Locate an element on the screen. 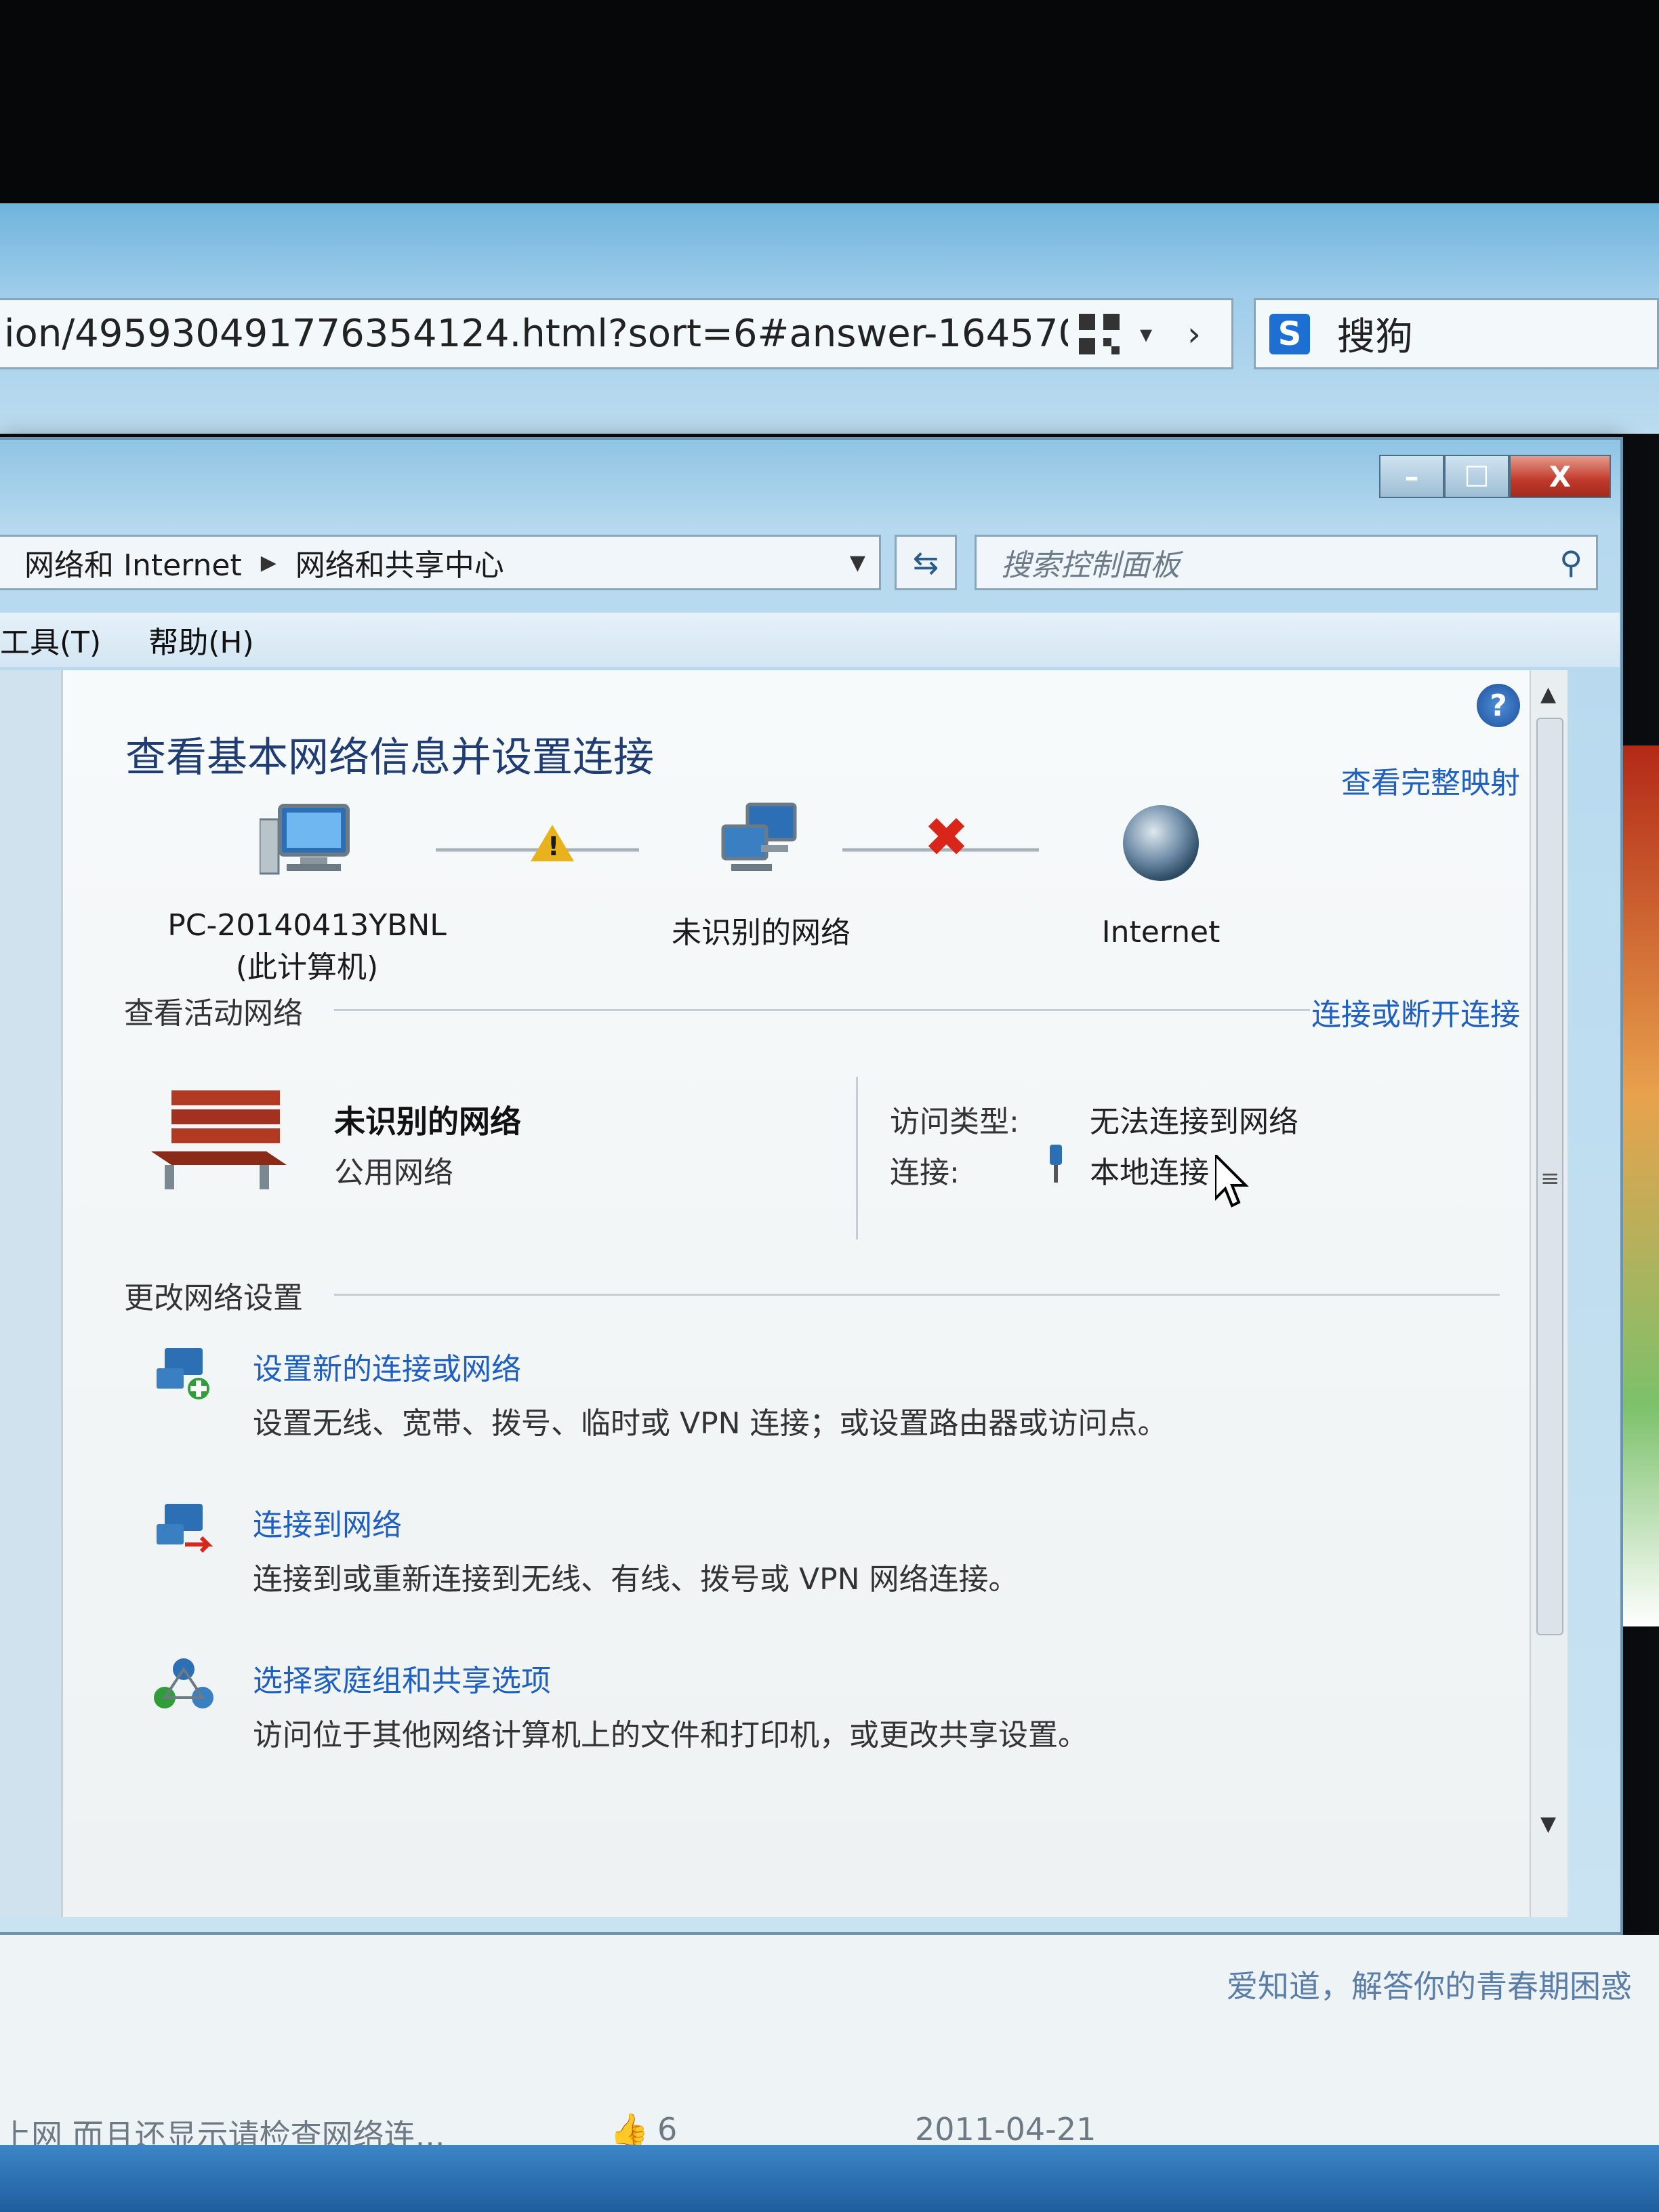 The width and height of the screenshot is (1659, 2212). task-setup-connection-link: 设置新的连接或网络 is located at coordinates (387, 1366).